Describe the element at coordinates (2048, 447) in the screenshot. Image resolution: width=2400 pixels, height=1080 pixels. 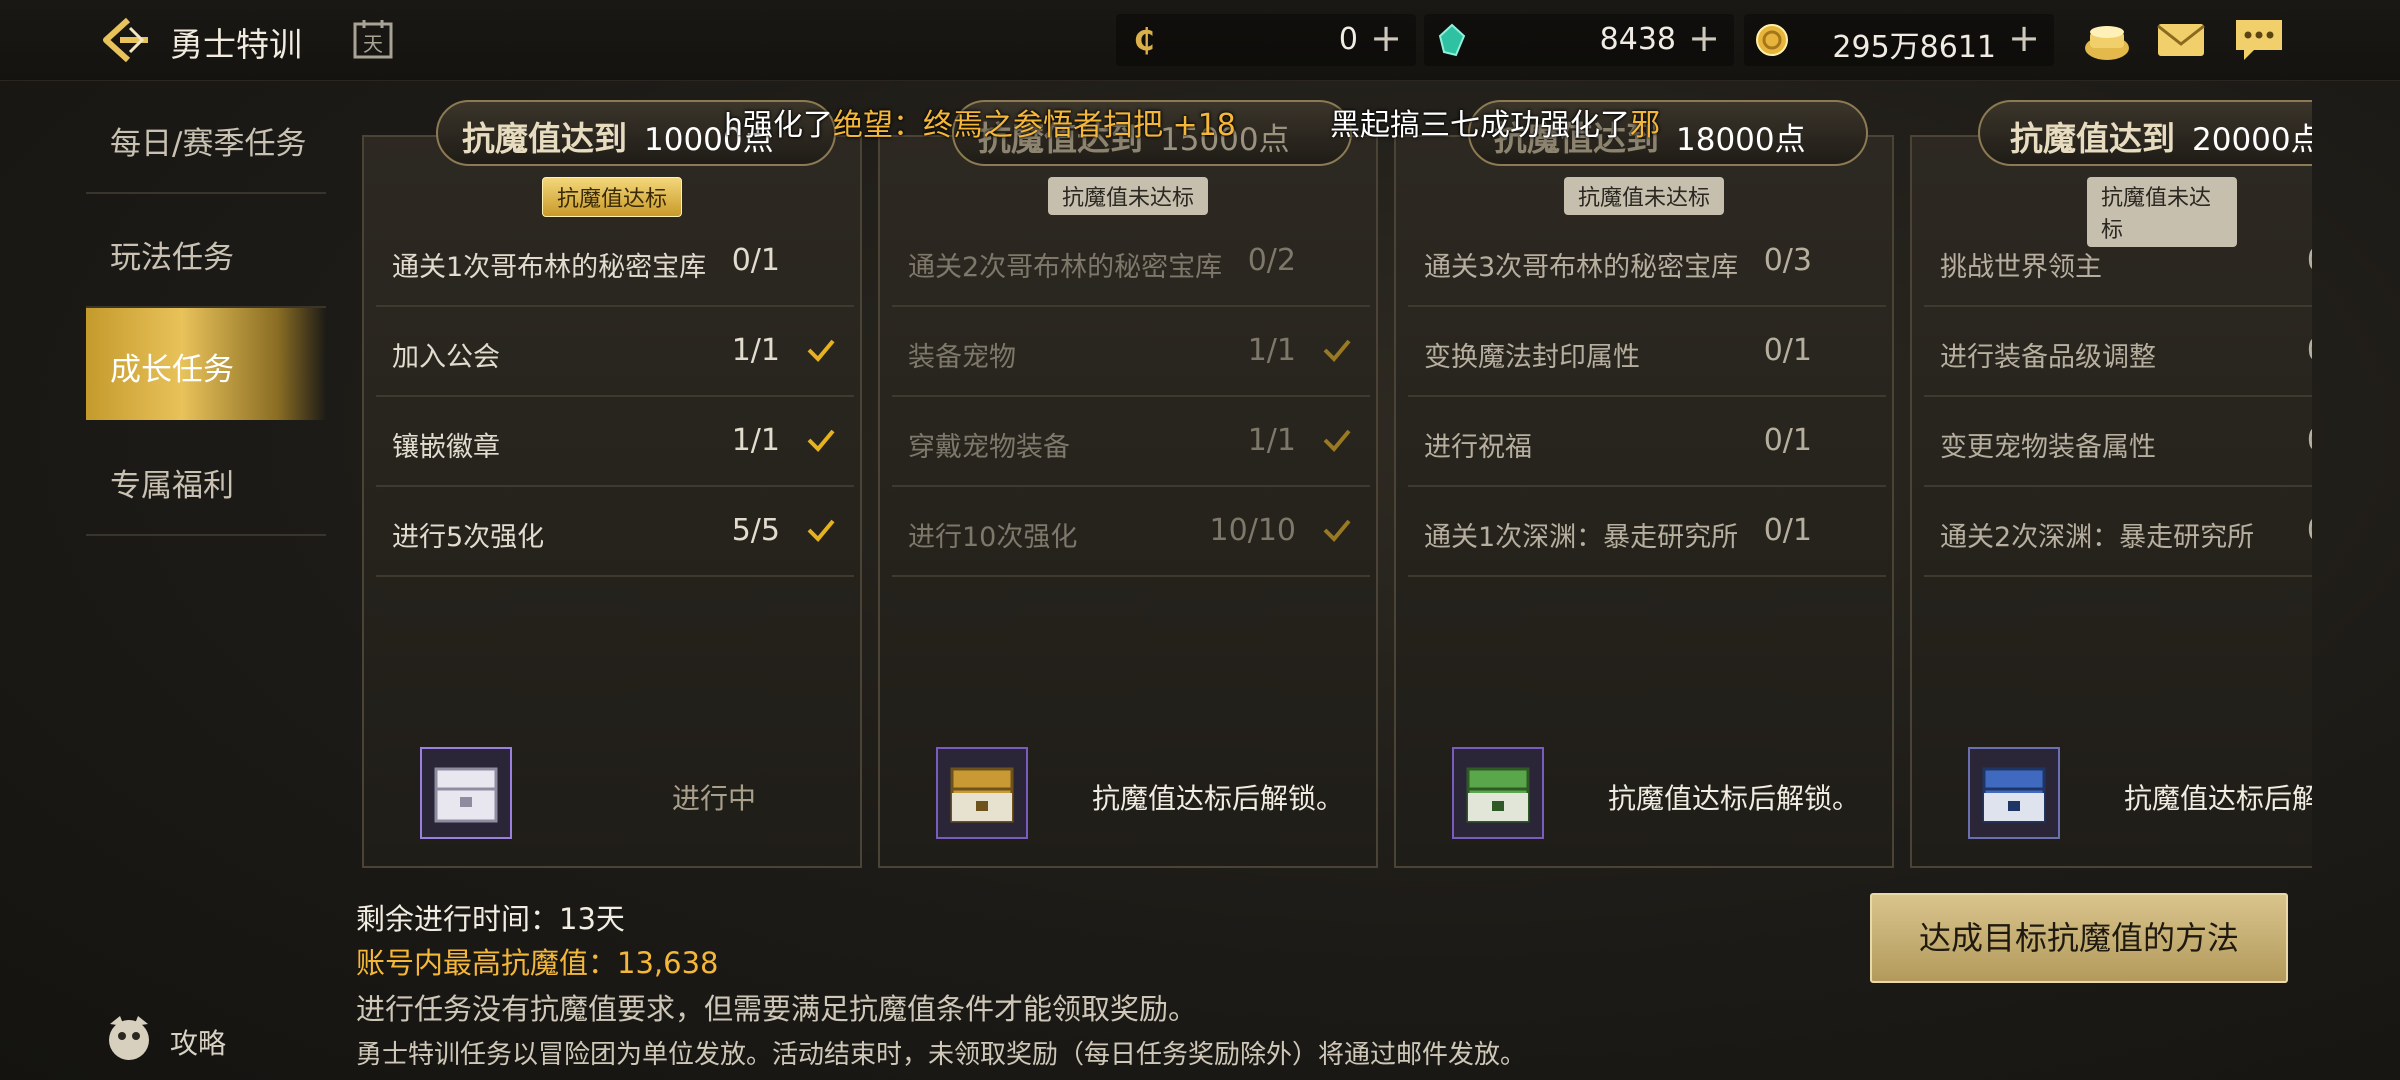
I see `task-name: 变更宠物装备属性` at that location.